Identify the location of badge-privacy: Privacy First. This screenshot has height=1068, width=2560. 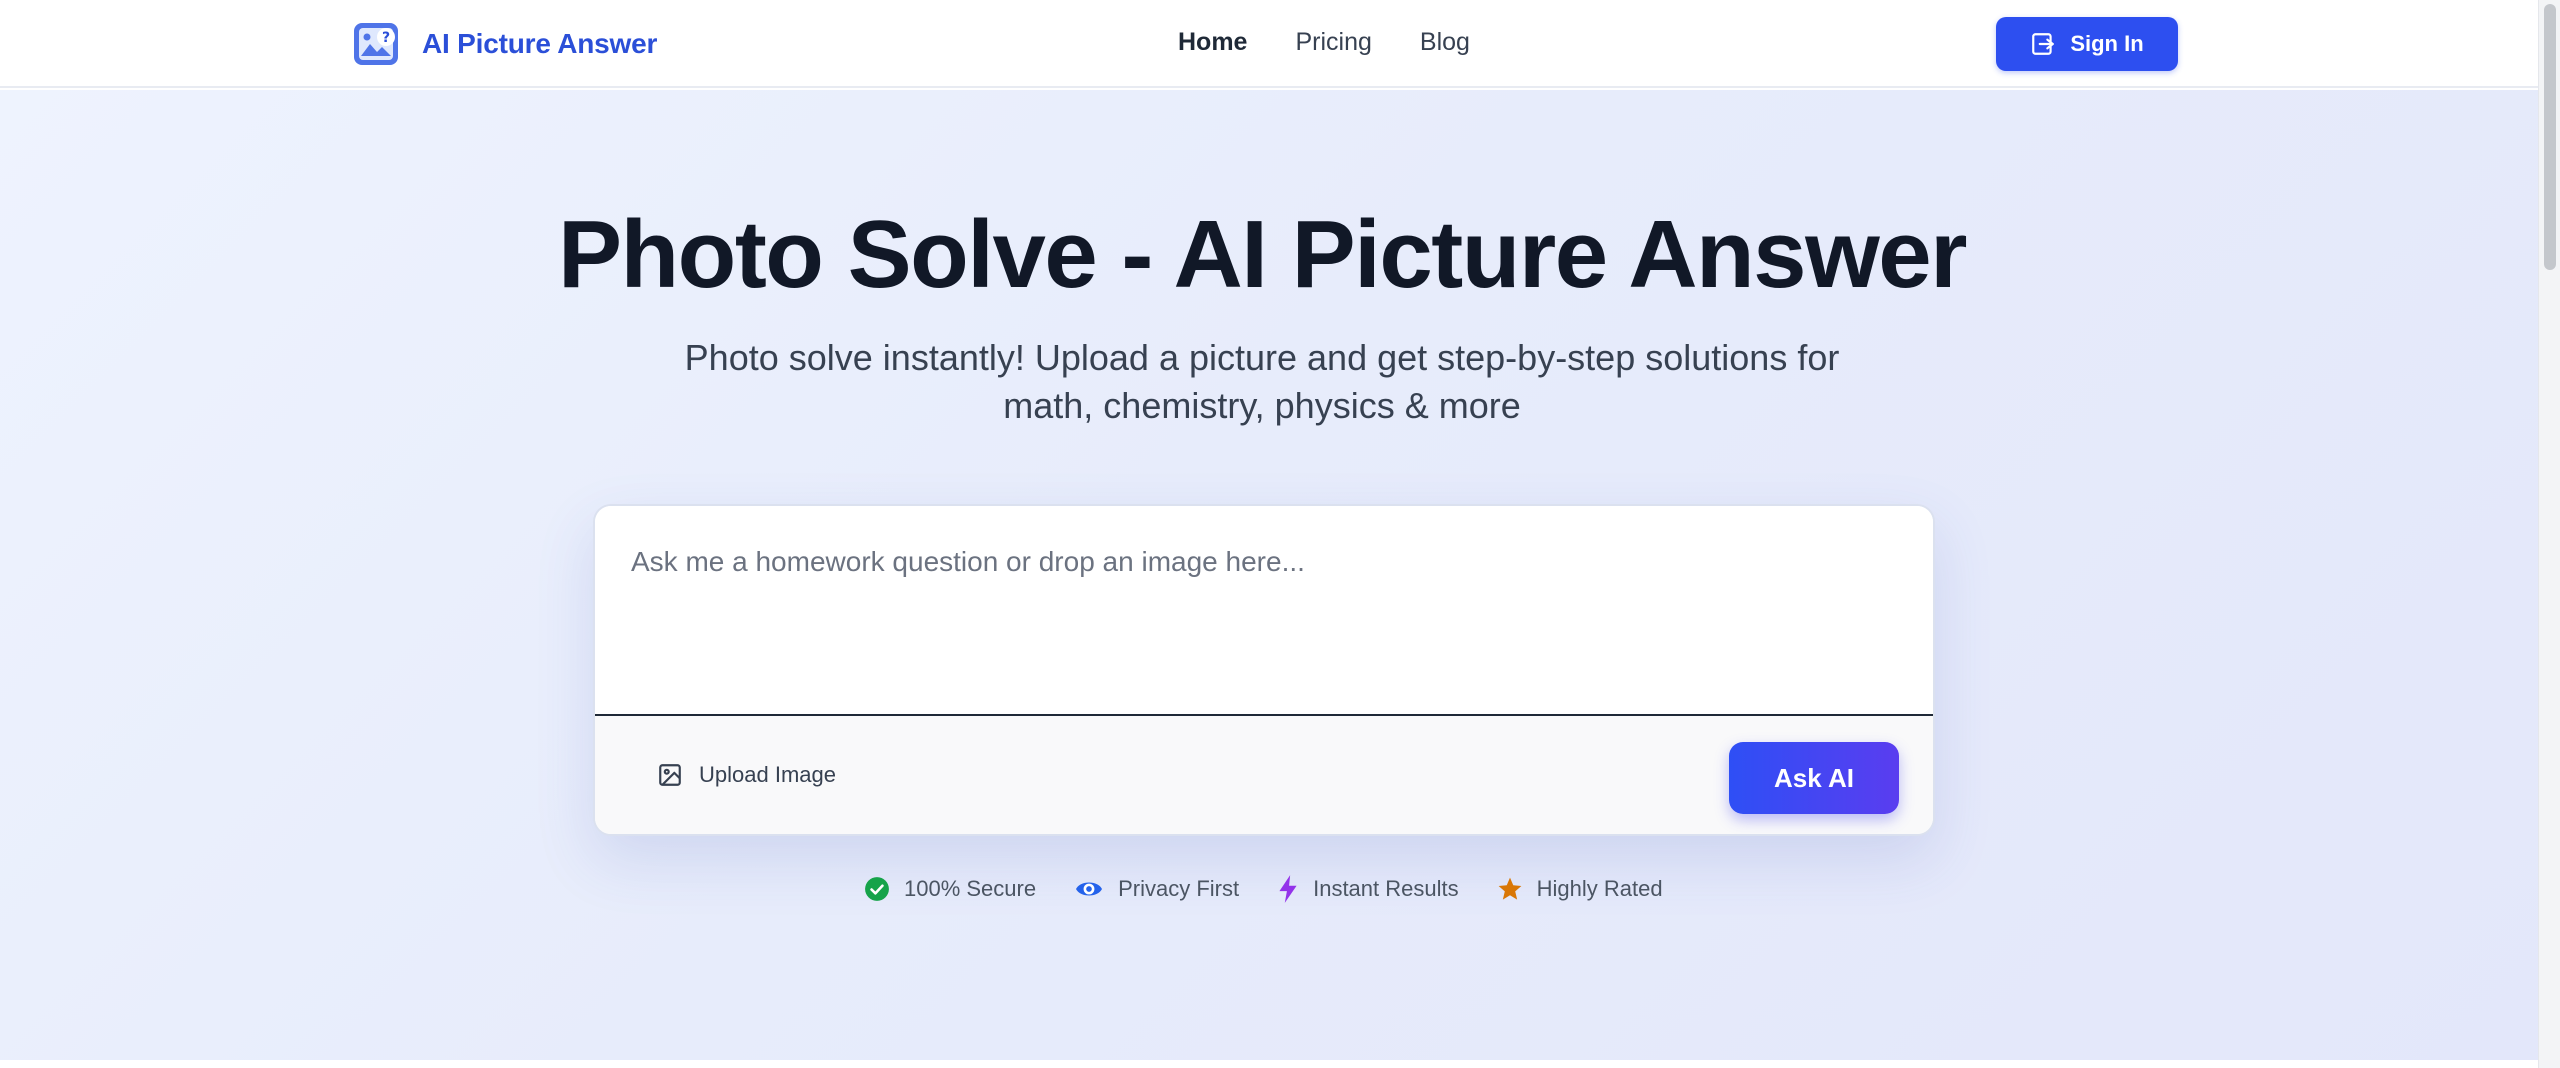
(1156, 889).